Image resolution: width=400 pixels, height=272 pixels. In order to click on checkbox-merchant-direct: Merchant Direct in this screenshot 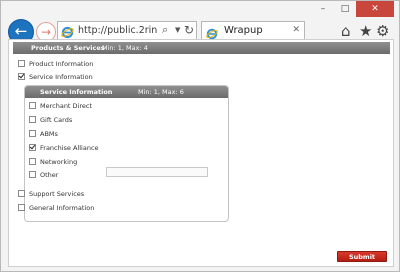, I will do `click(61, 105)`.